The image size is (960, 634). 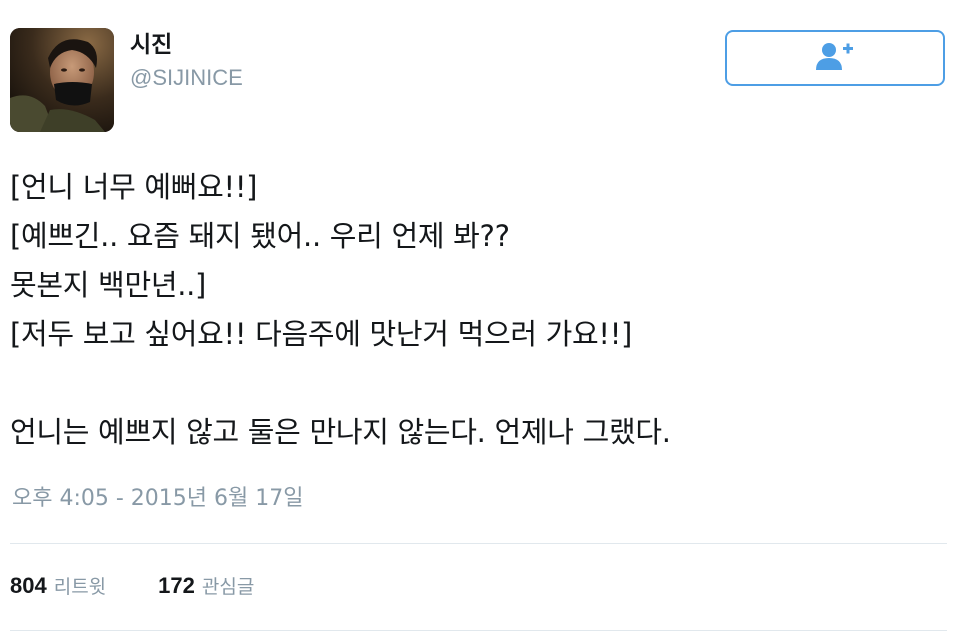 What do you see at coordinates (340, 432) in the screenshot?
I see `tweet-line: 언니는 예쁘지 않고 둘은 만나지 않는다. 언제나 그랬다.` at bounding box center [340, 432].